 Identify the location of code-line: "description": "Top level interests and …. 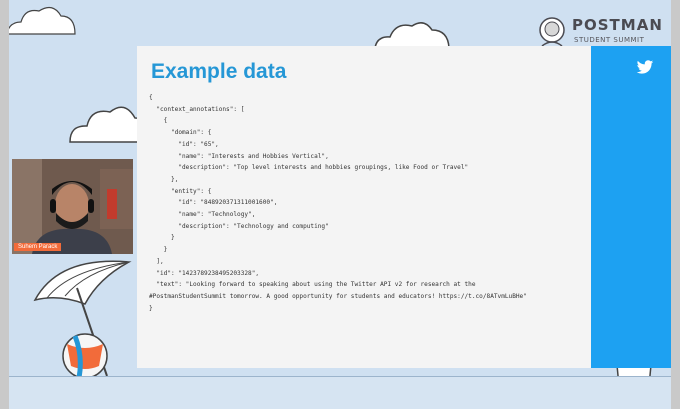
(309, 168).